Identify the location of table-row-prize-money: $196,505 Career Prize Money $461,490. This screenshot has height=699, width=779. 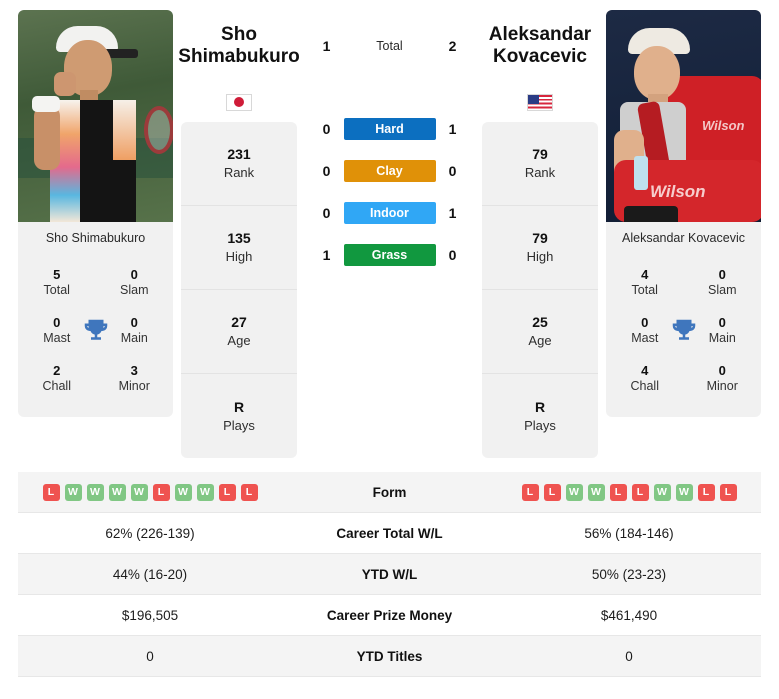
(389, 615).